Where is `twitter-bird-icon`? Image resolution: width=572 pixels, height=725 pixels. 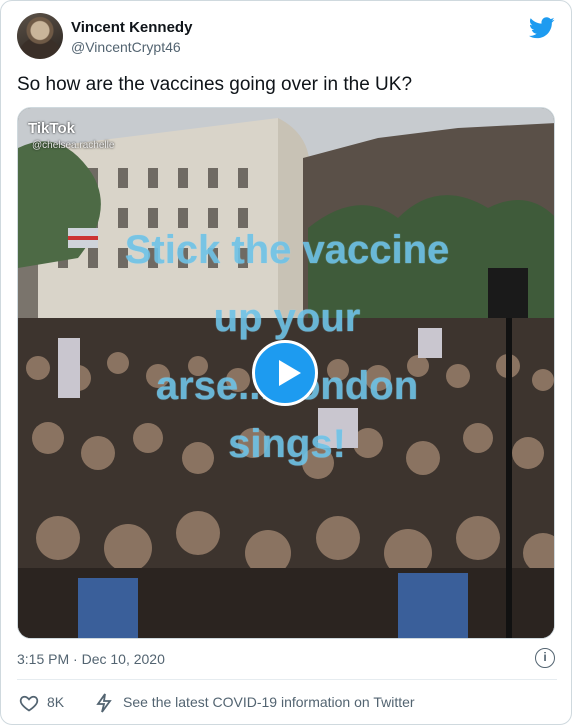
twitter-bird-icon is located at coordinates (542, 28).